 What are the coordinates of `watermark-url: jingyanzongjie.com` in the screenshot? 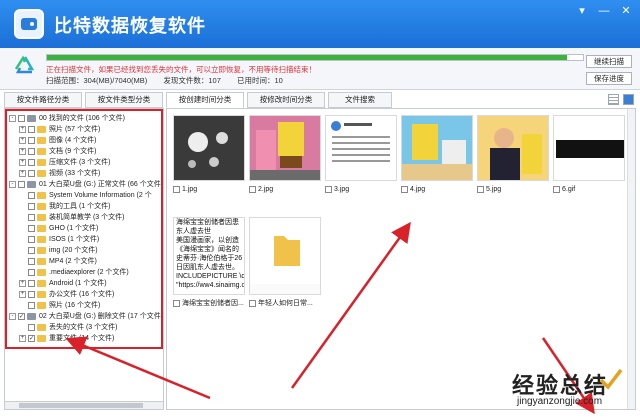 It's located at (560, 401).